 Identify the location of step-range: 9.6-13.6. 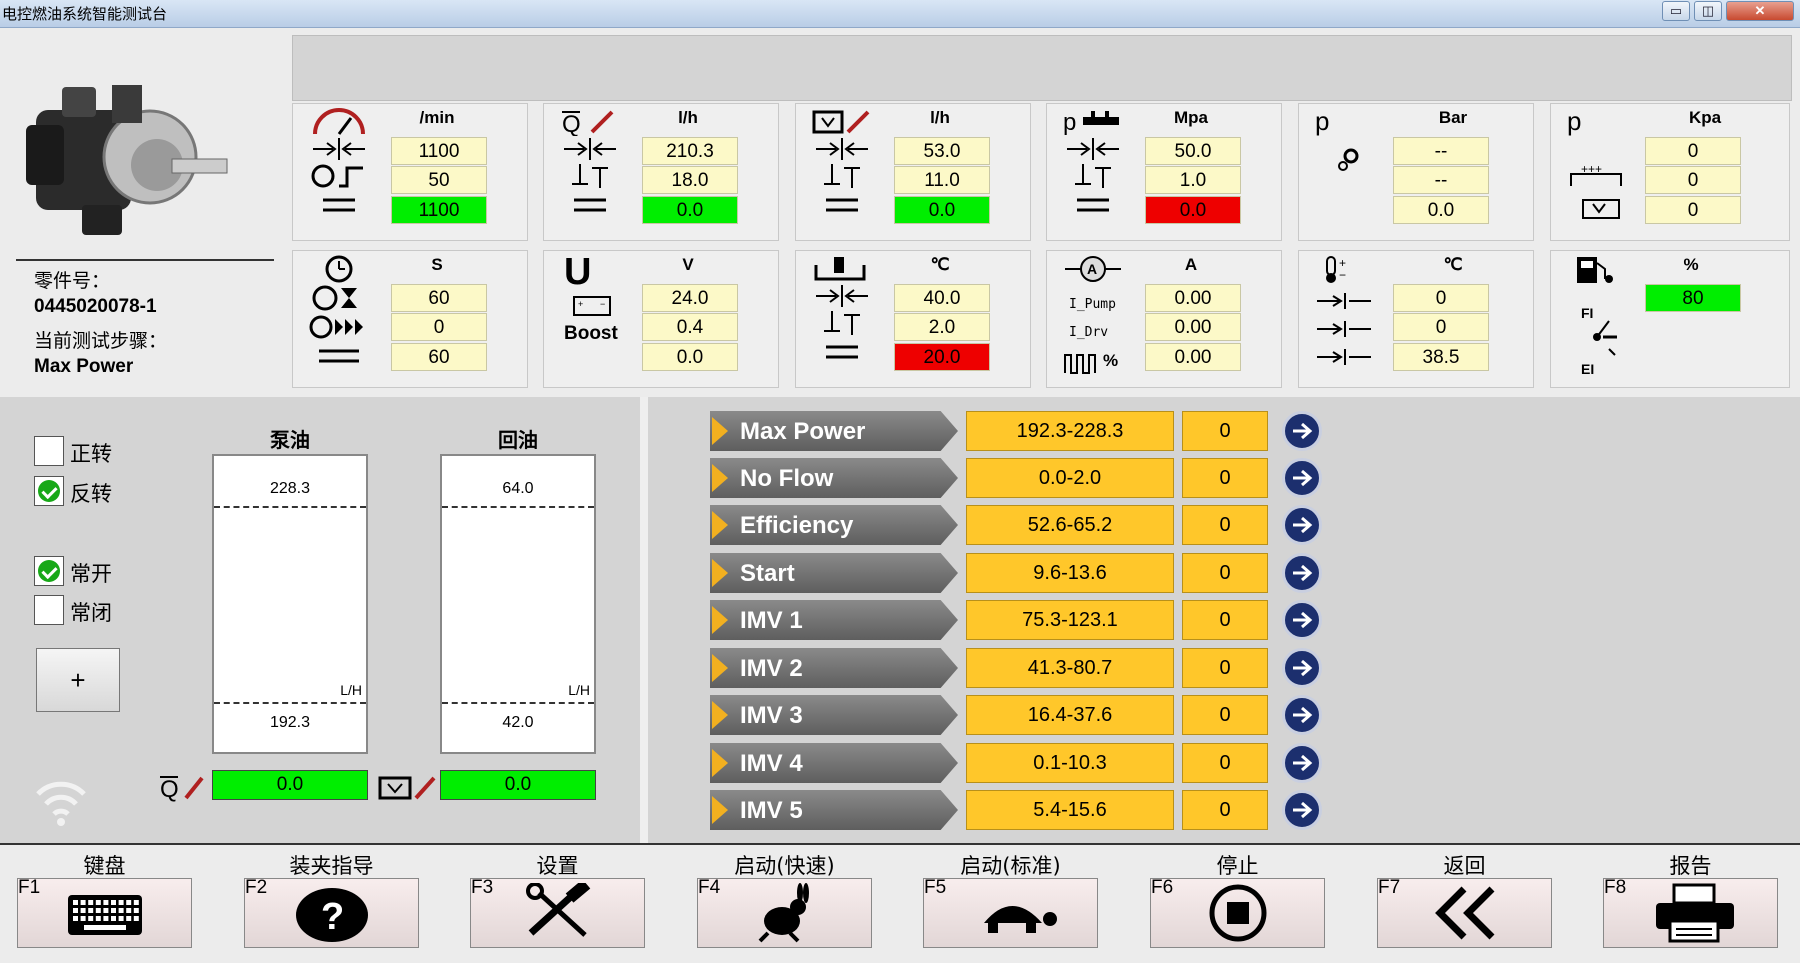
(1070, 573).